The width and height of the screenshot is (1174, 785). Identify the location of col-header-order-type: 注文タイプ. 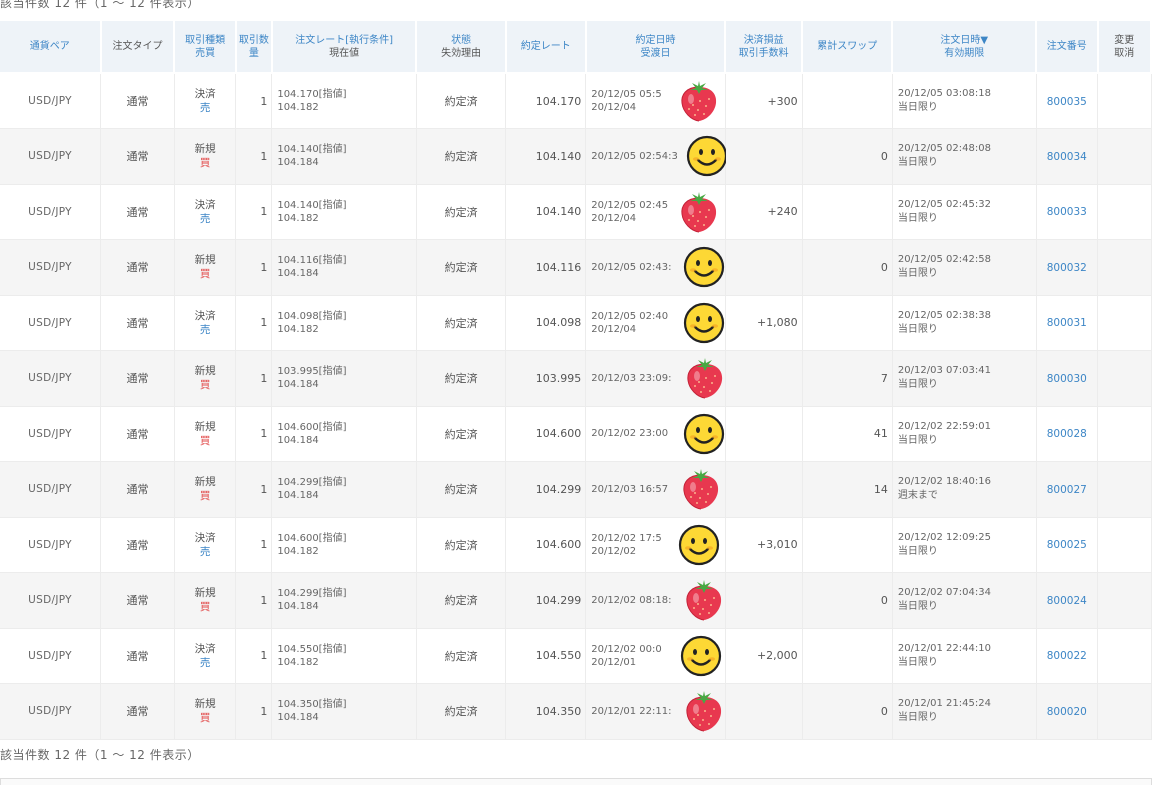
(138, 47).